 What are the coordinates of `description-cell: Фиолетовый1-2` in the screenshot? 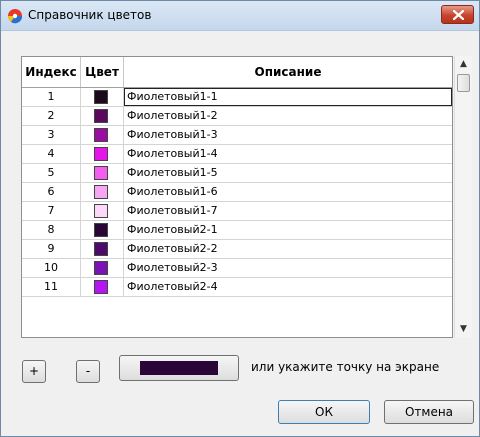 It's located at (288, 116).